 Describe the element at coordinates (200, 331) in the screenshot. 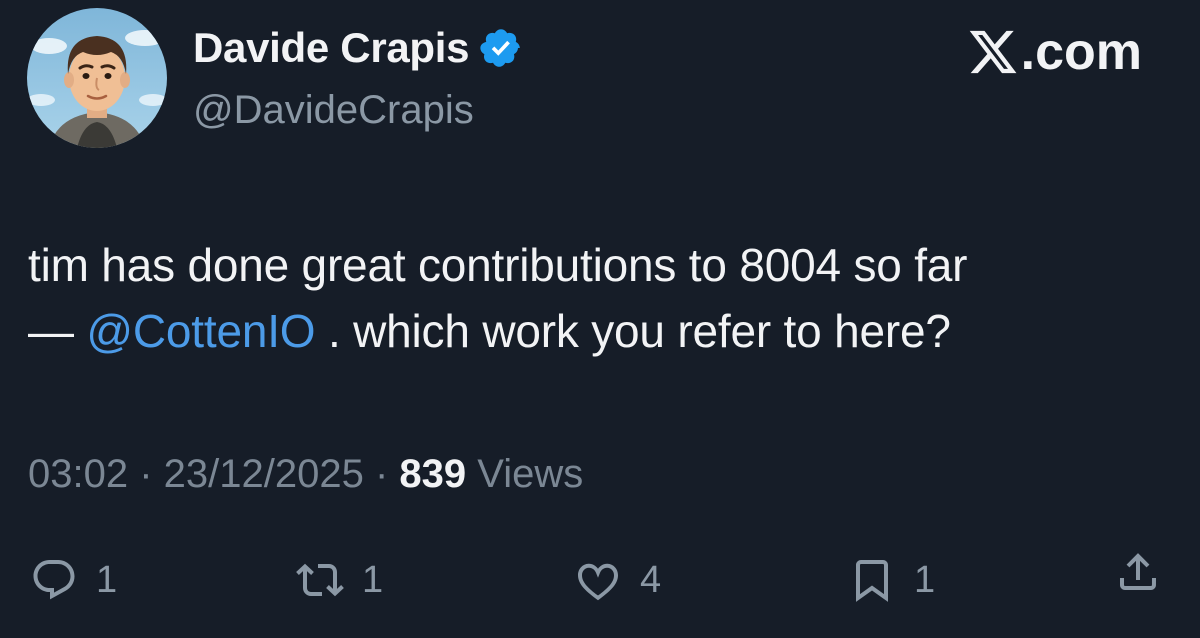

I see `mention-link: @CottenIO` at that location.